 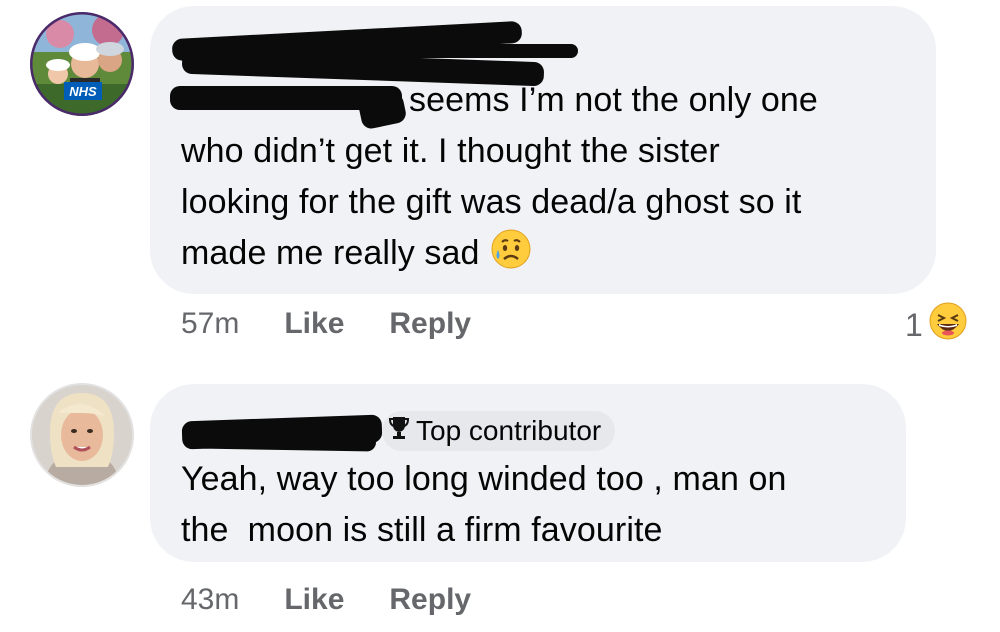 I want to click on top-contributor-badge: Top contributor, so click(x=499, y=431).